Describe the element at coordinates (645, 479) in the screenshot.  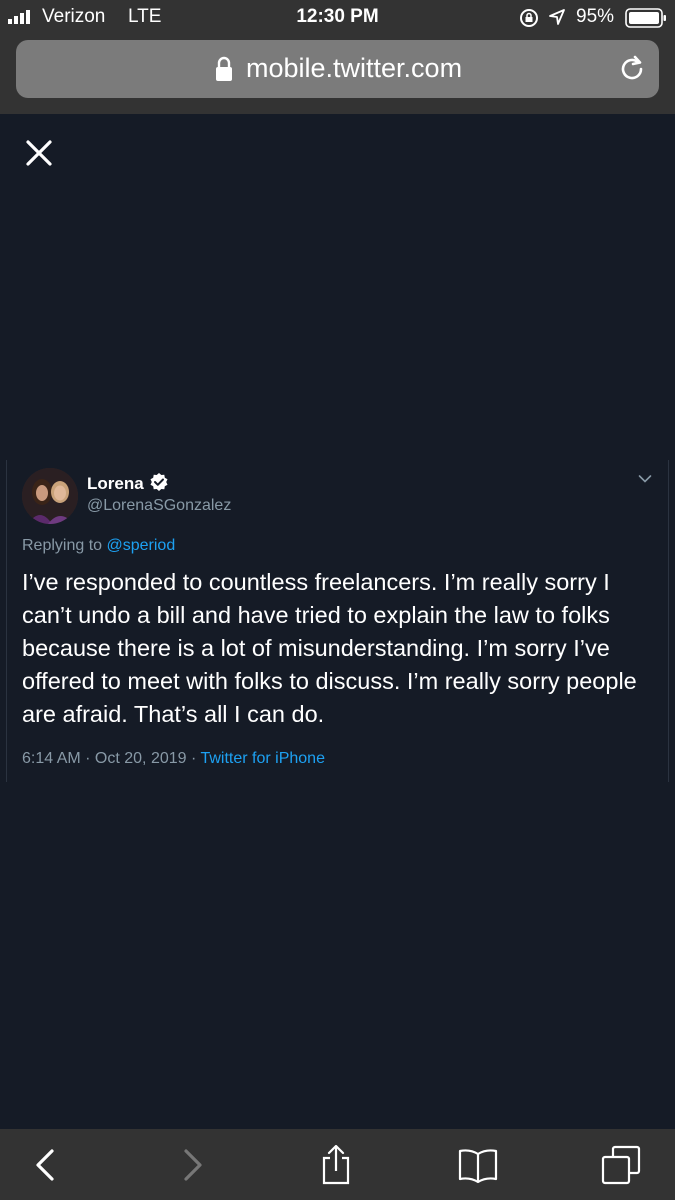
I see `chevron-down-icon` at that location.